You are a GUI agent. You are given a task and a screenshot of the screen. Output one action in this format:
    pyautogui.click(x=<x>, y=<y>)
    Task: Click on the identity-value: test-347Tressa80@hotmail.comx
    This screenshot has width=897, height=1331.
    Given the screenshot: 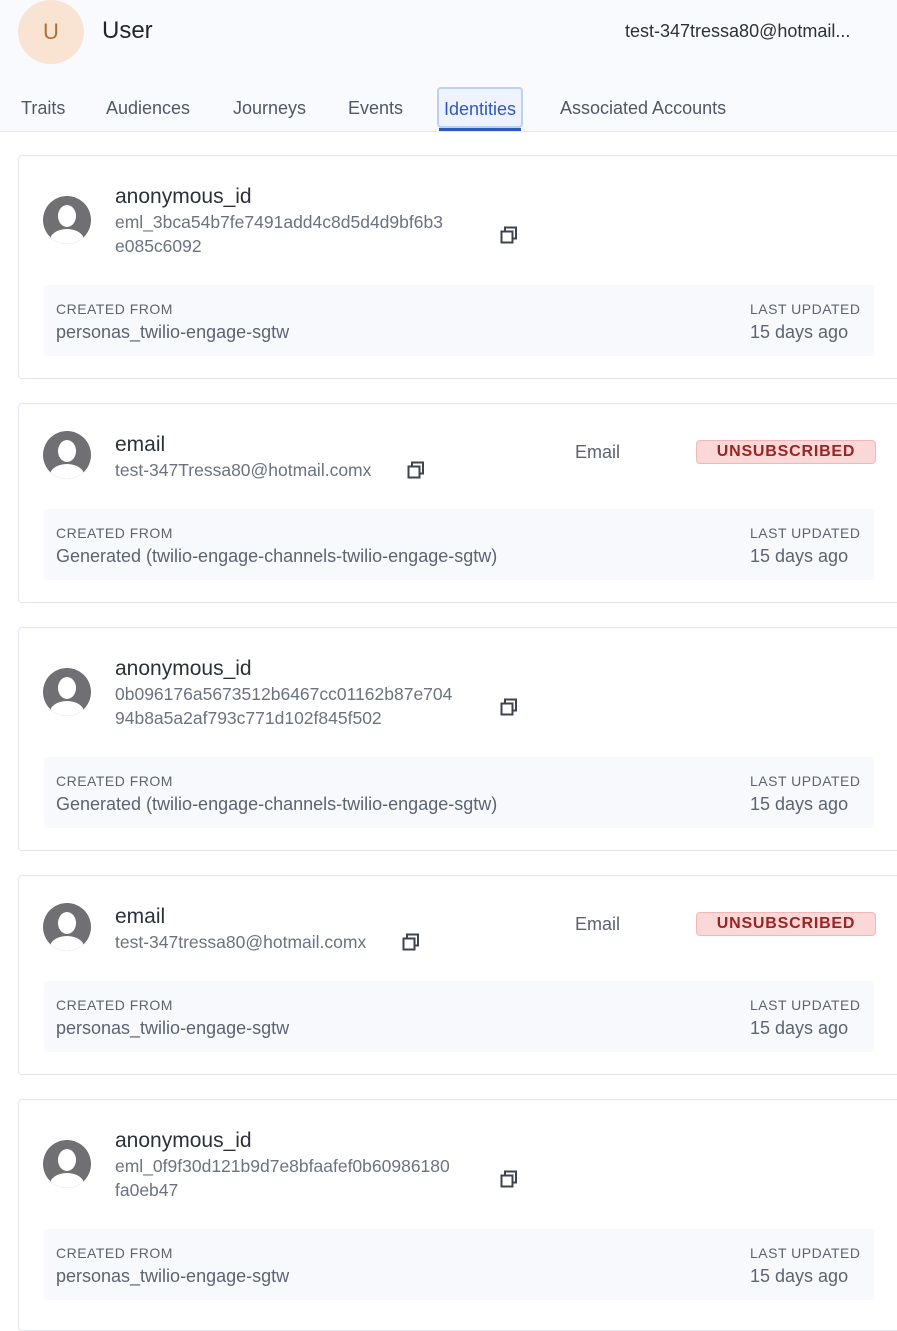 What is the action you would take?
    pyautogui.click(x=243, y=470)
    